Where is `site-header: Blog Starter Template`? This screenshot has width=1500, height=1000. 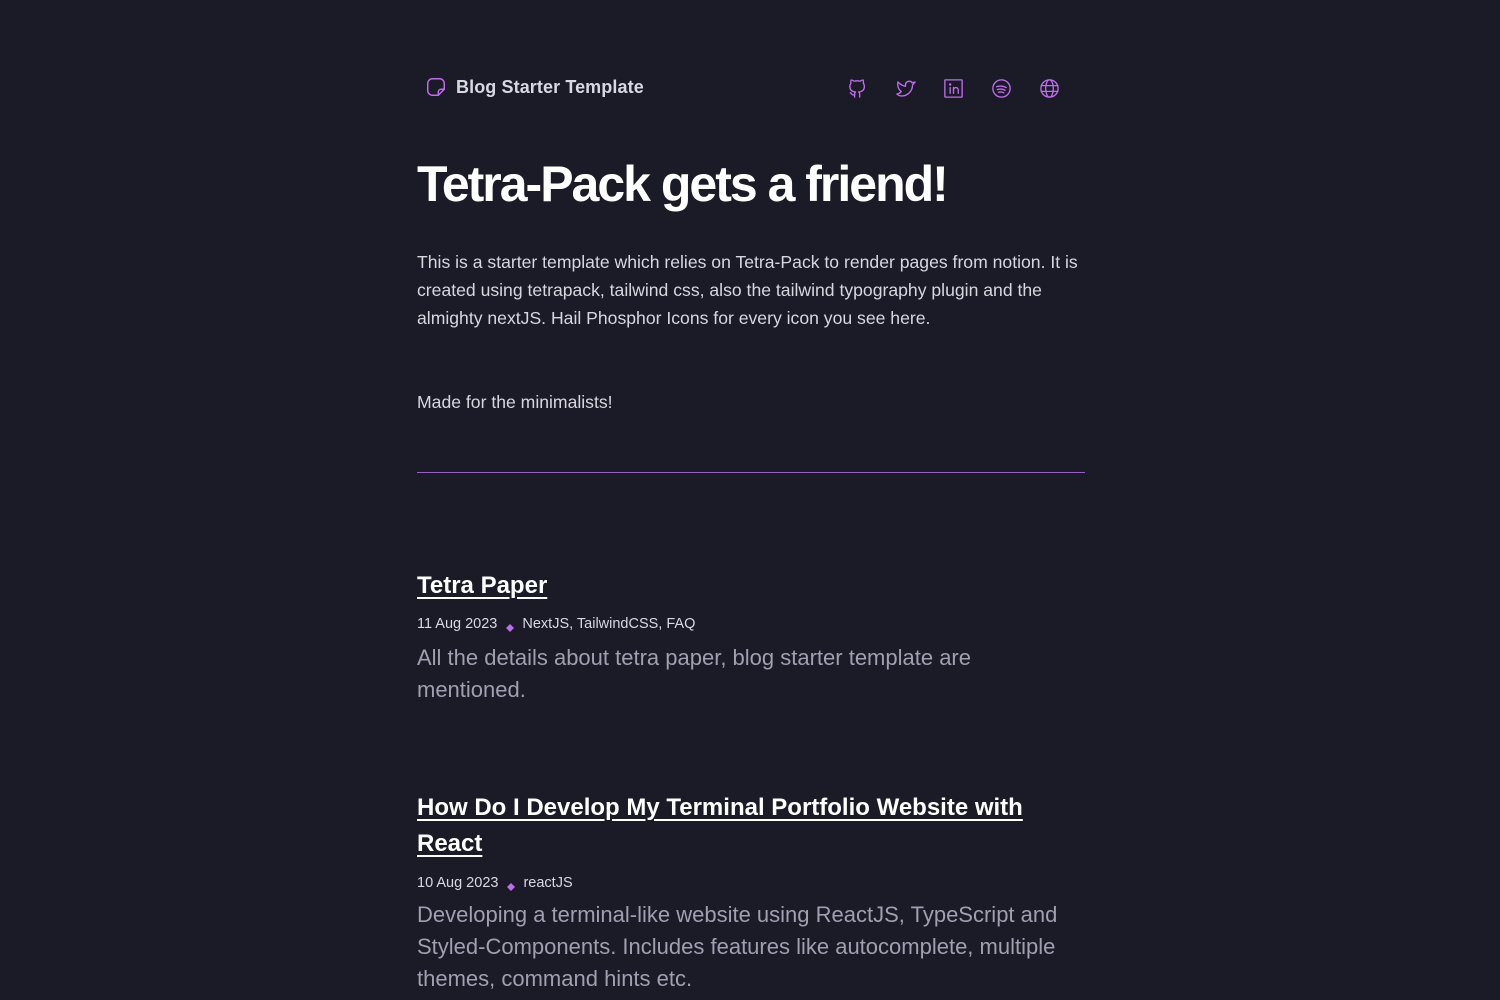 site-header: Blog Starter Template is located at coordinates (751, 88).